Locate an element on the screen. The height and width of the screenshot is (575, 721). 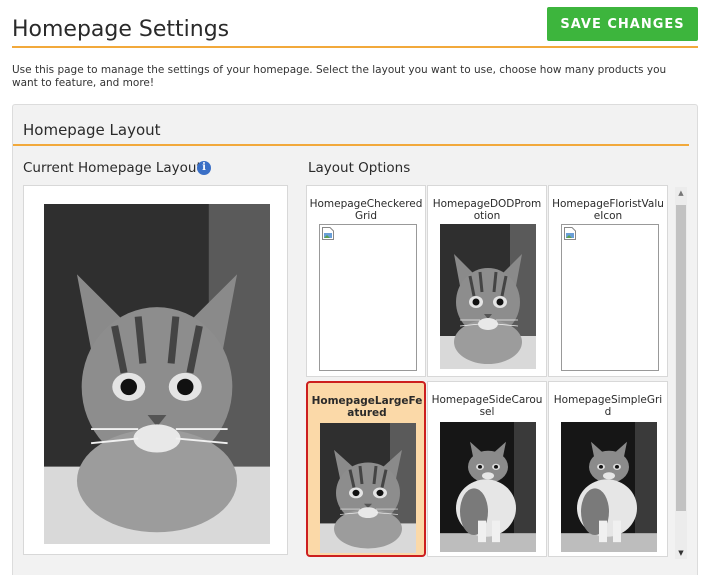
info-icon: i is located at coordinates (204, 168).